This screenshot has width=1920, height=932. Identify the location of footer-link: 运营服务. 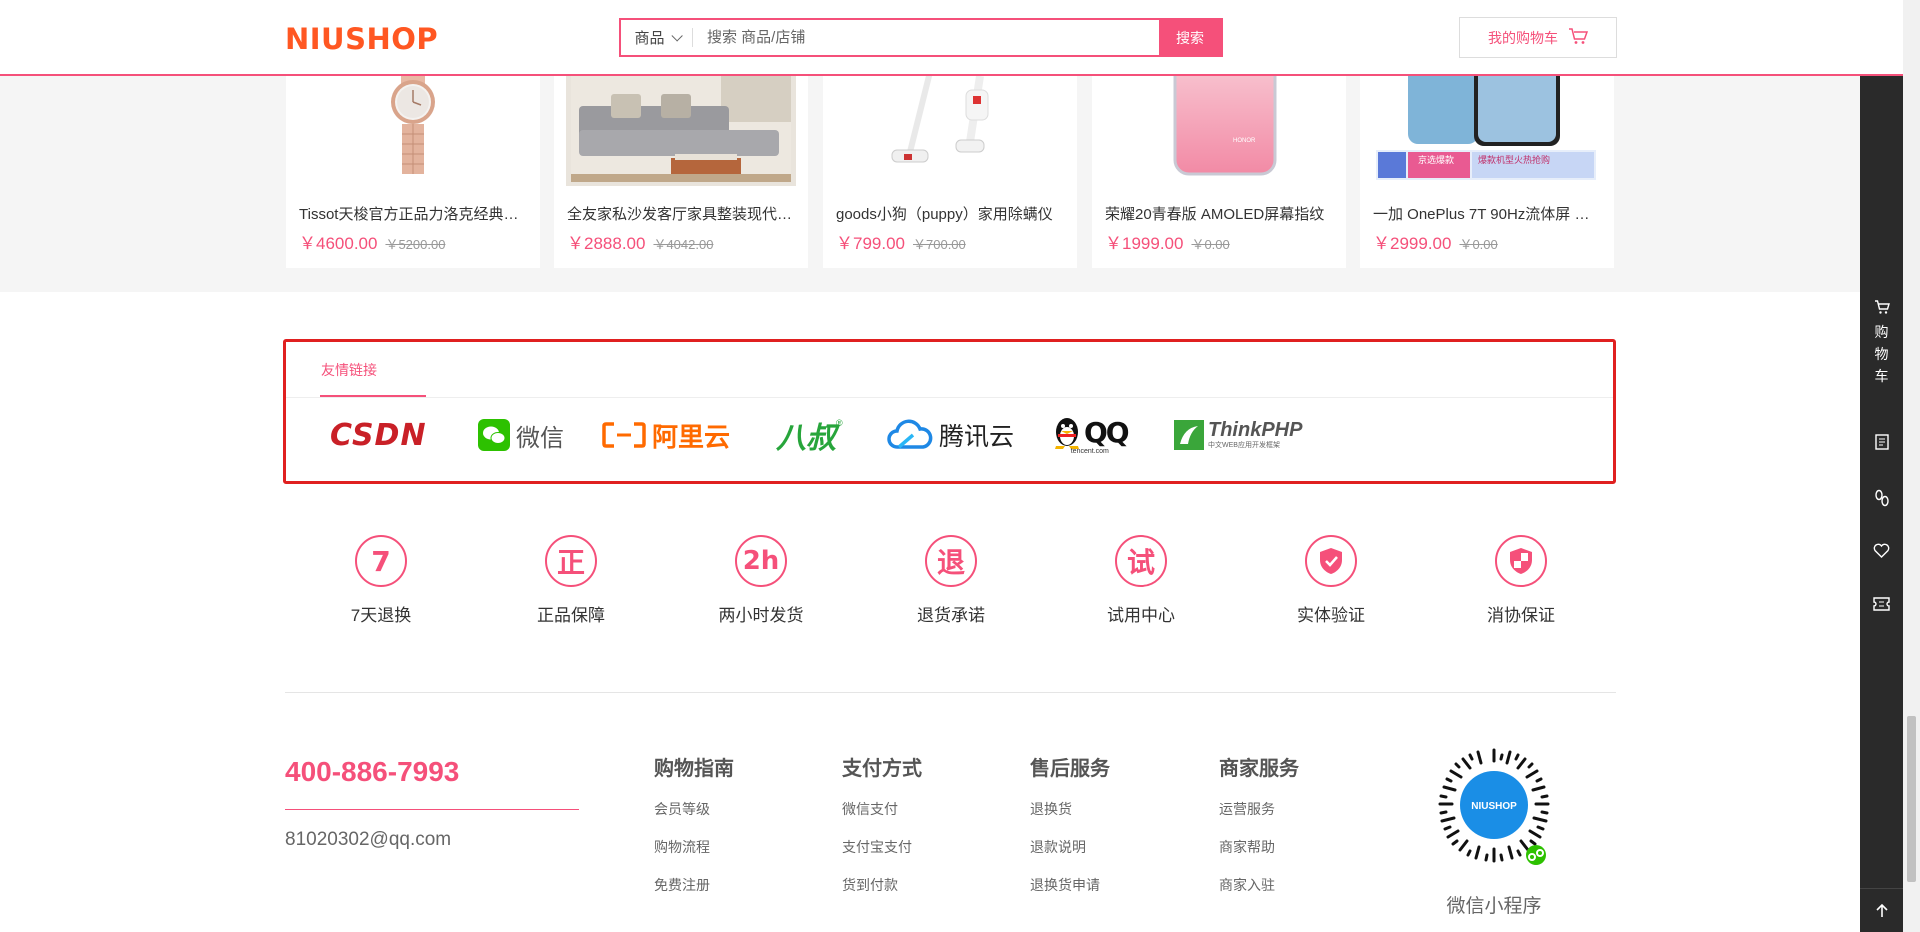
(1259, 809).